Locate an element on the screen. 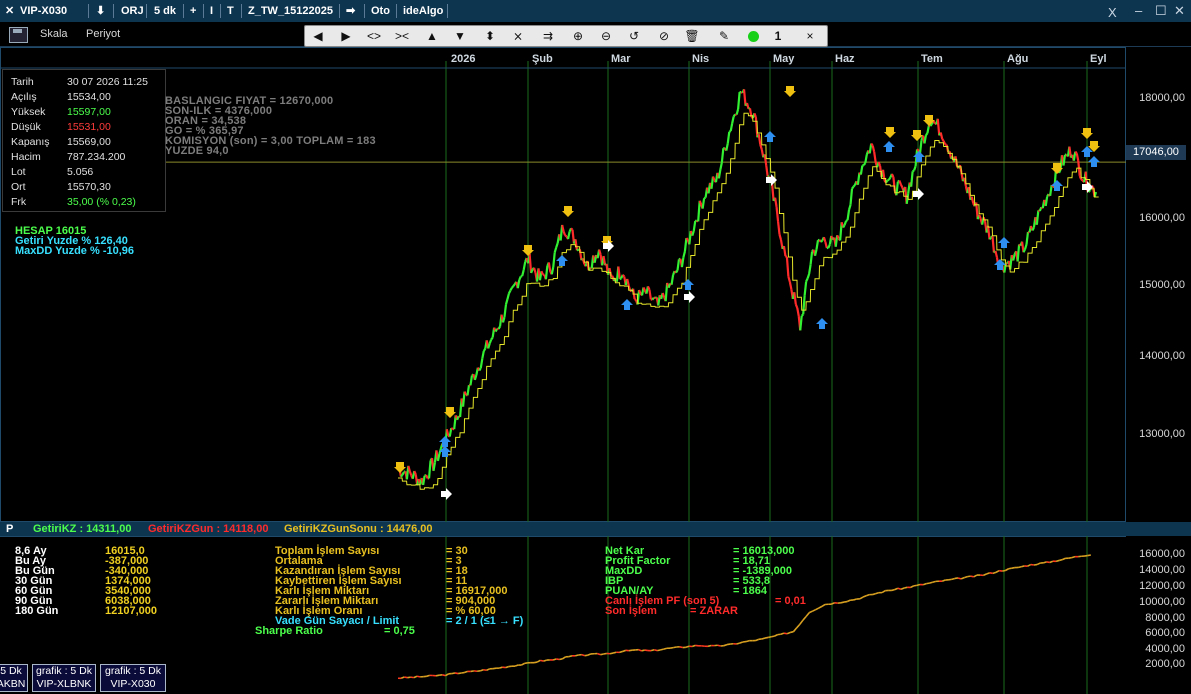  tab-line1: 5 Dk is located at coordinates (11, 671).